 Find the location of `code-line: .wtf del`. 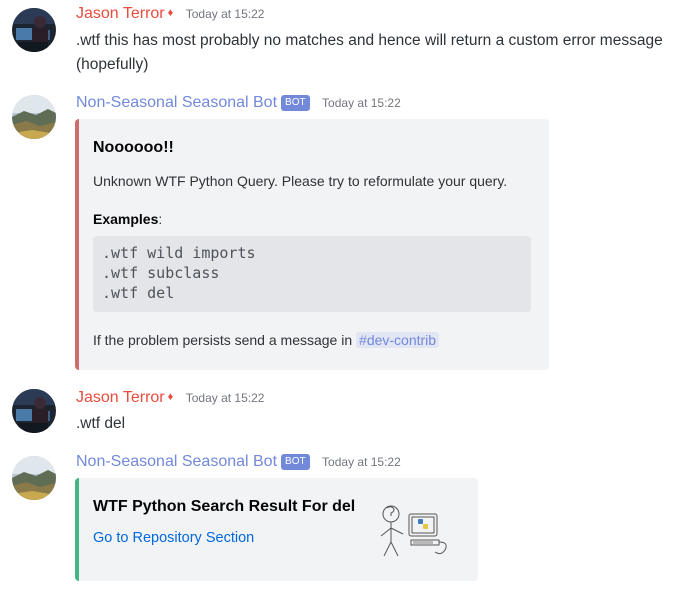

code-line: .wtf del is located at coordinates (138, 293).